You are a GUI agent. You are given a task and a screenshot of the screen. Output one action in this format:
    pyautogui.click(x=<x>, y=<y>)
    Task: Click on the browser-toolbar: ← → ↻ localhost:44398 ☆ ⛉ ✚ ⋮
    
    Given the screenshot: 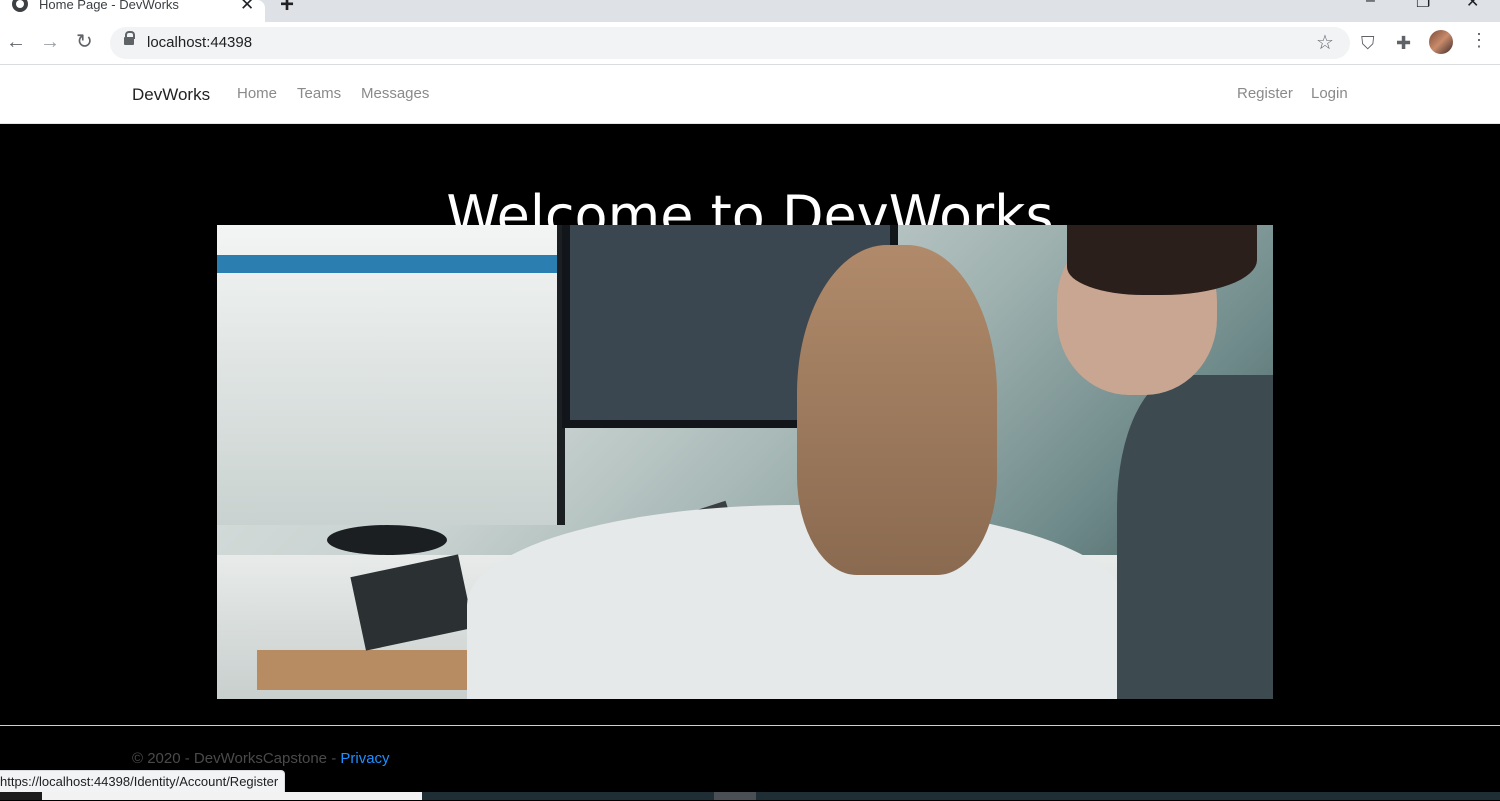 What is the action you would take?
    pyautogui.click(x=750, y=43)
    